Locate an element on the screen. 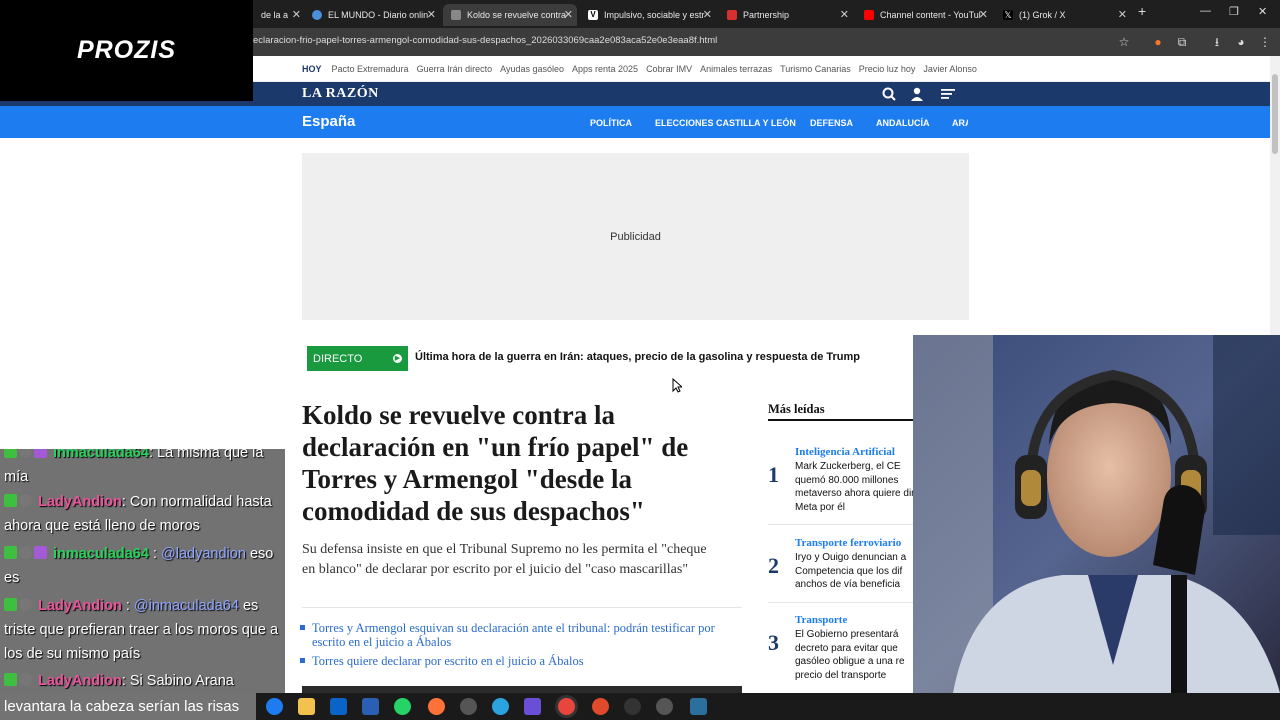  chat-text: : Si Sabino Arana is located at coordinates (177, 681).